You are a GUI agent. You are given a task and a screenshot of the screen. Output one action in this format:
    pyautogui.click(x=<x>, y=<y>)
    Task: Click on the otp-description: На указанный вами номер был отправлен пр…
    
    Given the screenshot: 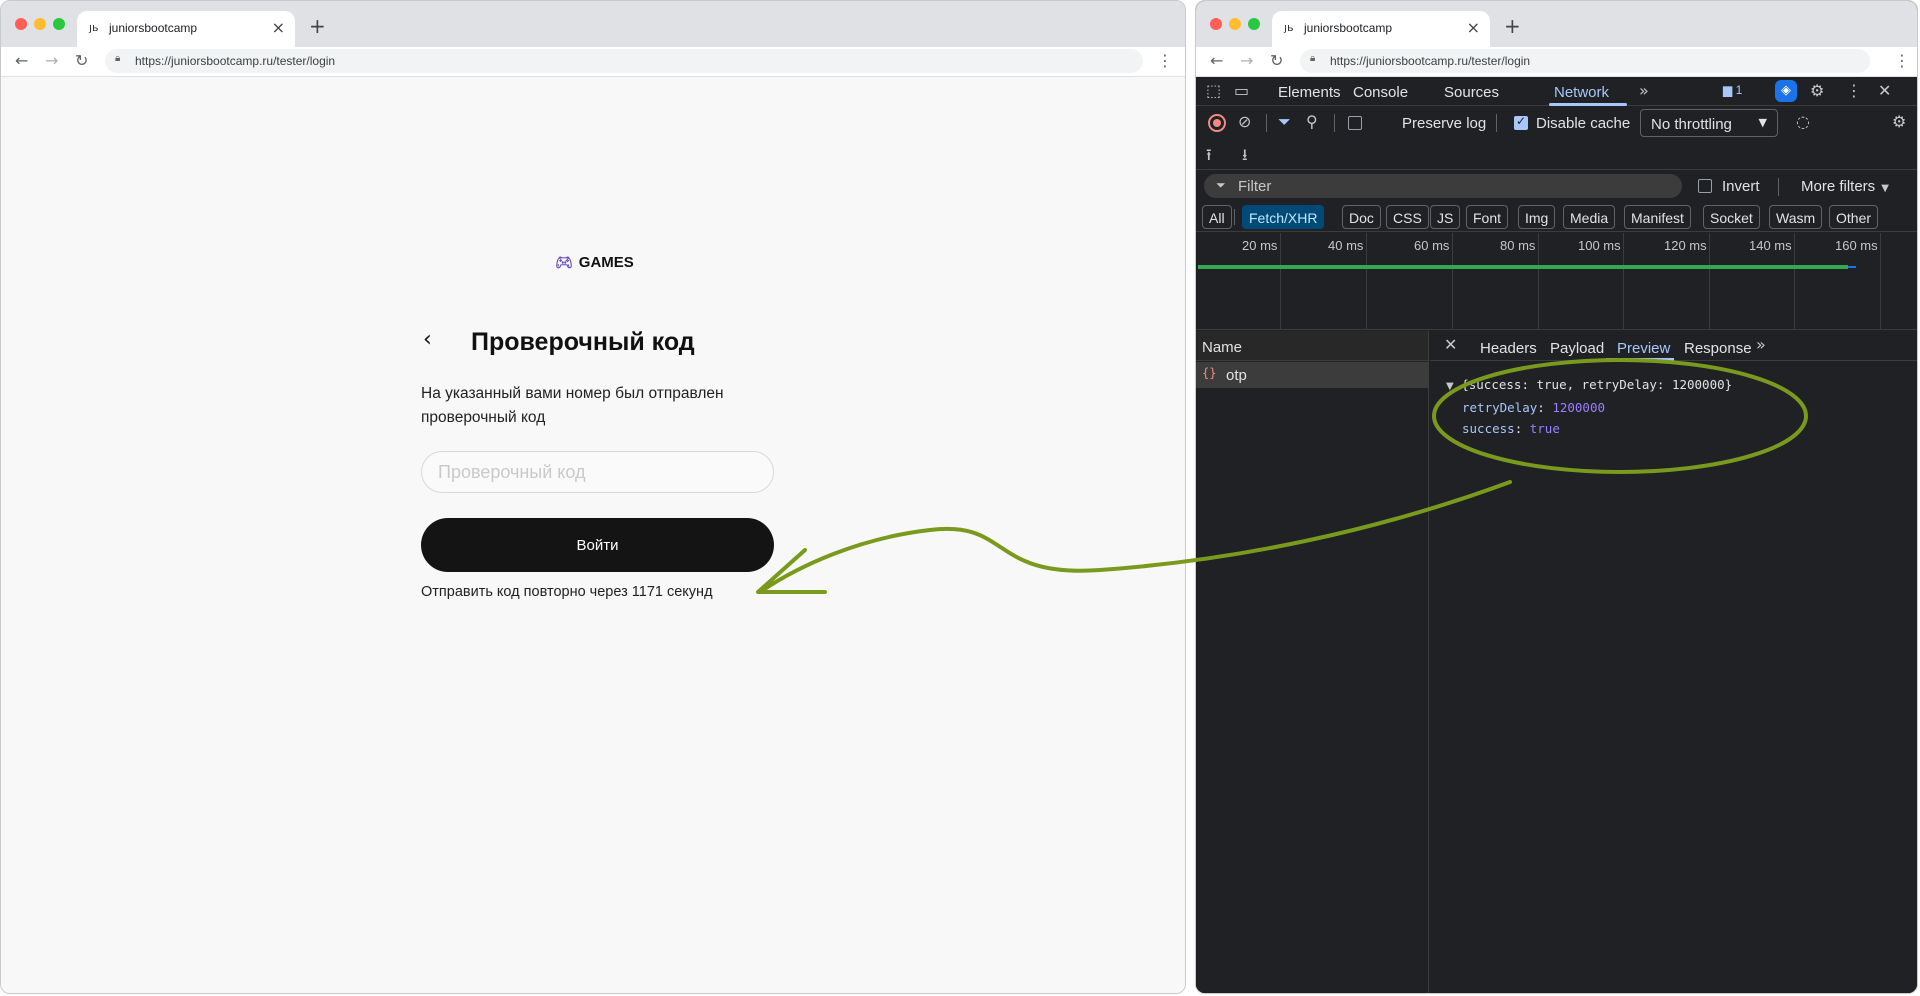 What is the action you would take?
    pyautogui.click(x=572, y=405)
    